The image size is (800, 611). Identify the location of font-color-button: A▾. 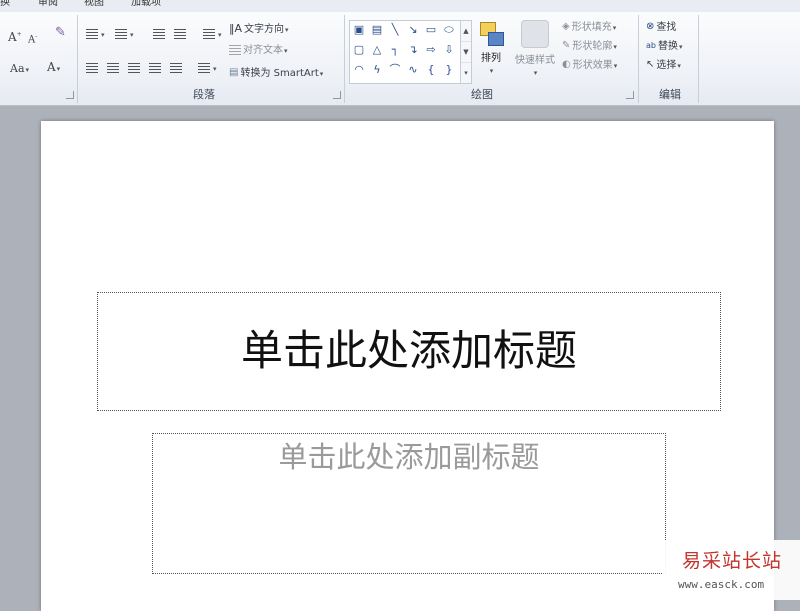
(53, 68).